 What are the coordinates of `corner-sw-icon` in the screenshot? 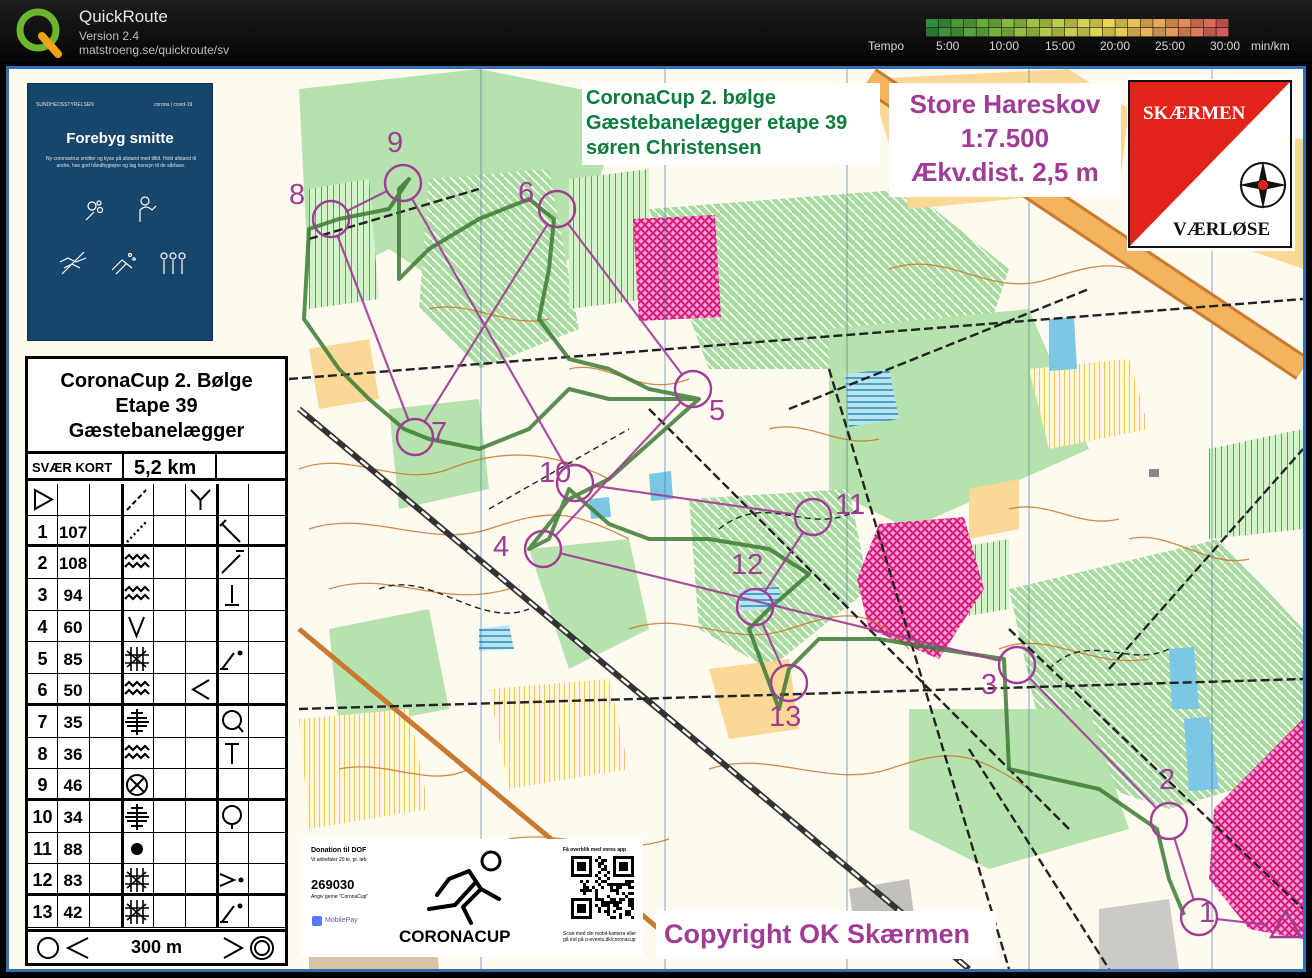 It's located at (231, 562).